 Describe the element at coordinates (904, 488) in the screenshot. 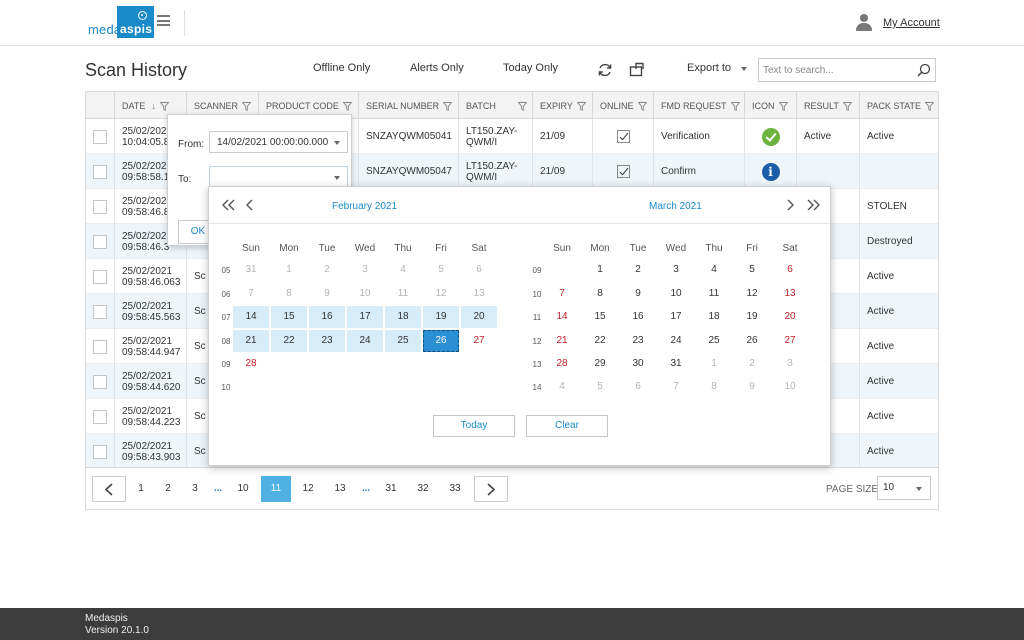

I see `page-size-select: 10` at that location.